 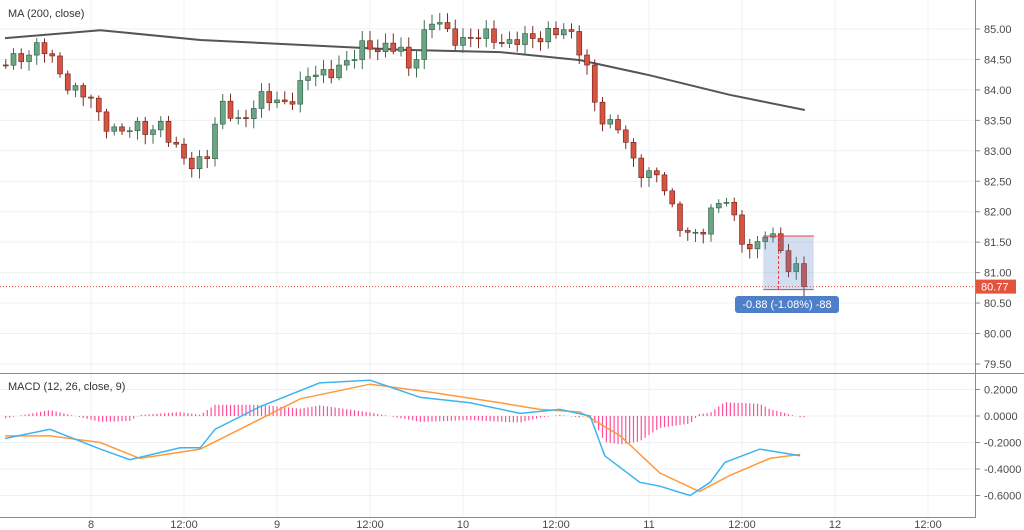 What do you see at coordinates (998, 30) in the screenshot?
I see `price-tick-label: 85.00` at bounding box center [998, 30].